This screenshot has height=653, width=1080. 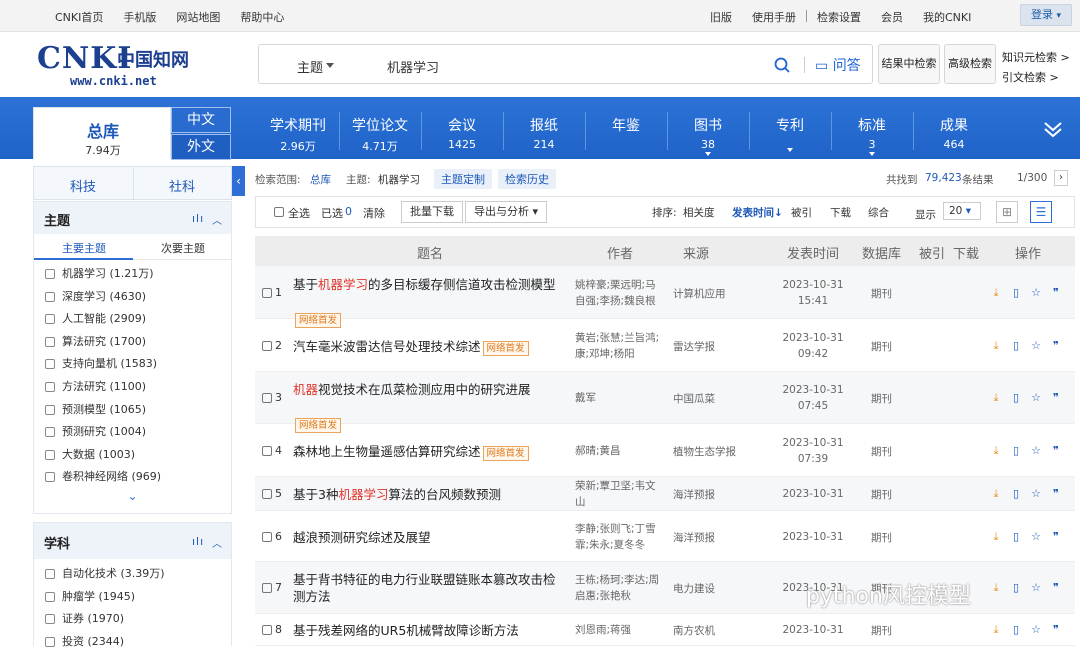 What do you see at coordinates (238, 181) in the screenshot?
I see `collapse-sidebar-button: ‹` at bounding box center [238, 181].